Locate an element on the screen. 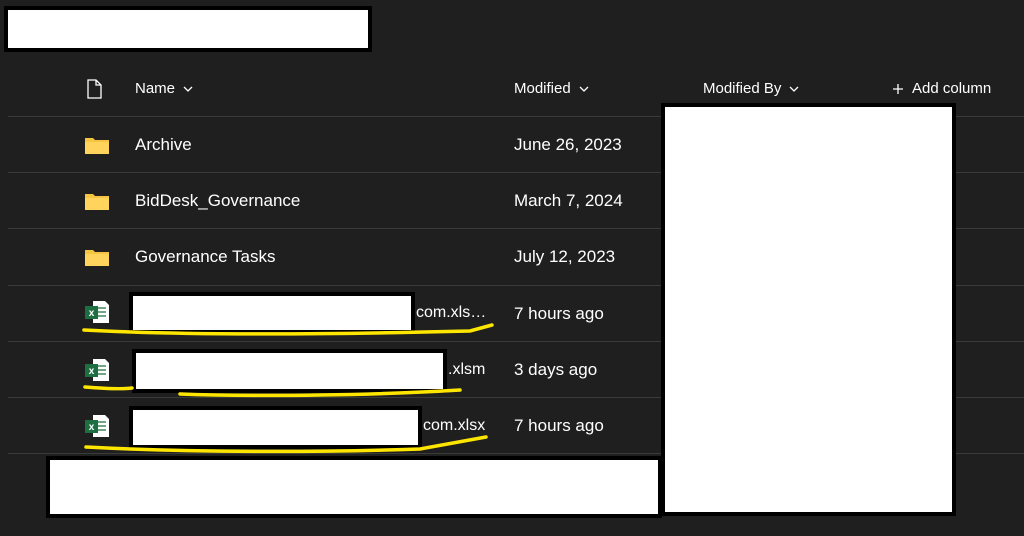  column-header-name-label: Name is located at coordinates (155, 88).